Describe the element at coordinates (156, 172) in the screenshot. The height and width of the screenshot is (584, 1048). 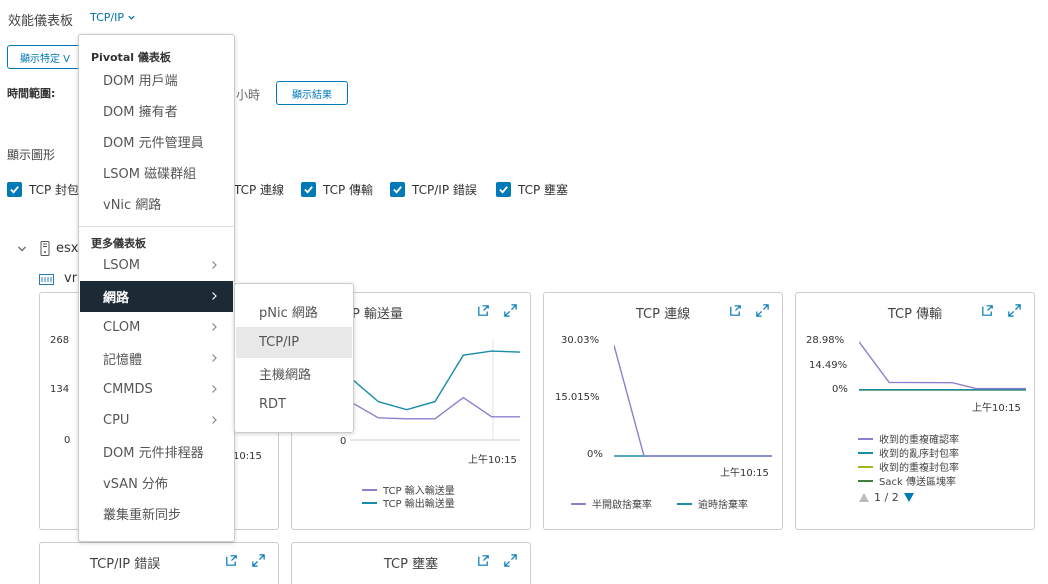
I see `menu-item-lsom-disk-group: LSOM 磁碟群組` at that location.